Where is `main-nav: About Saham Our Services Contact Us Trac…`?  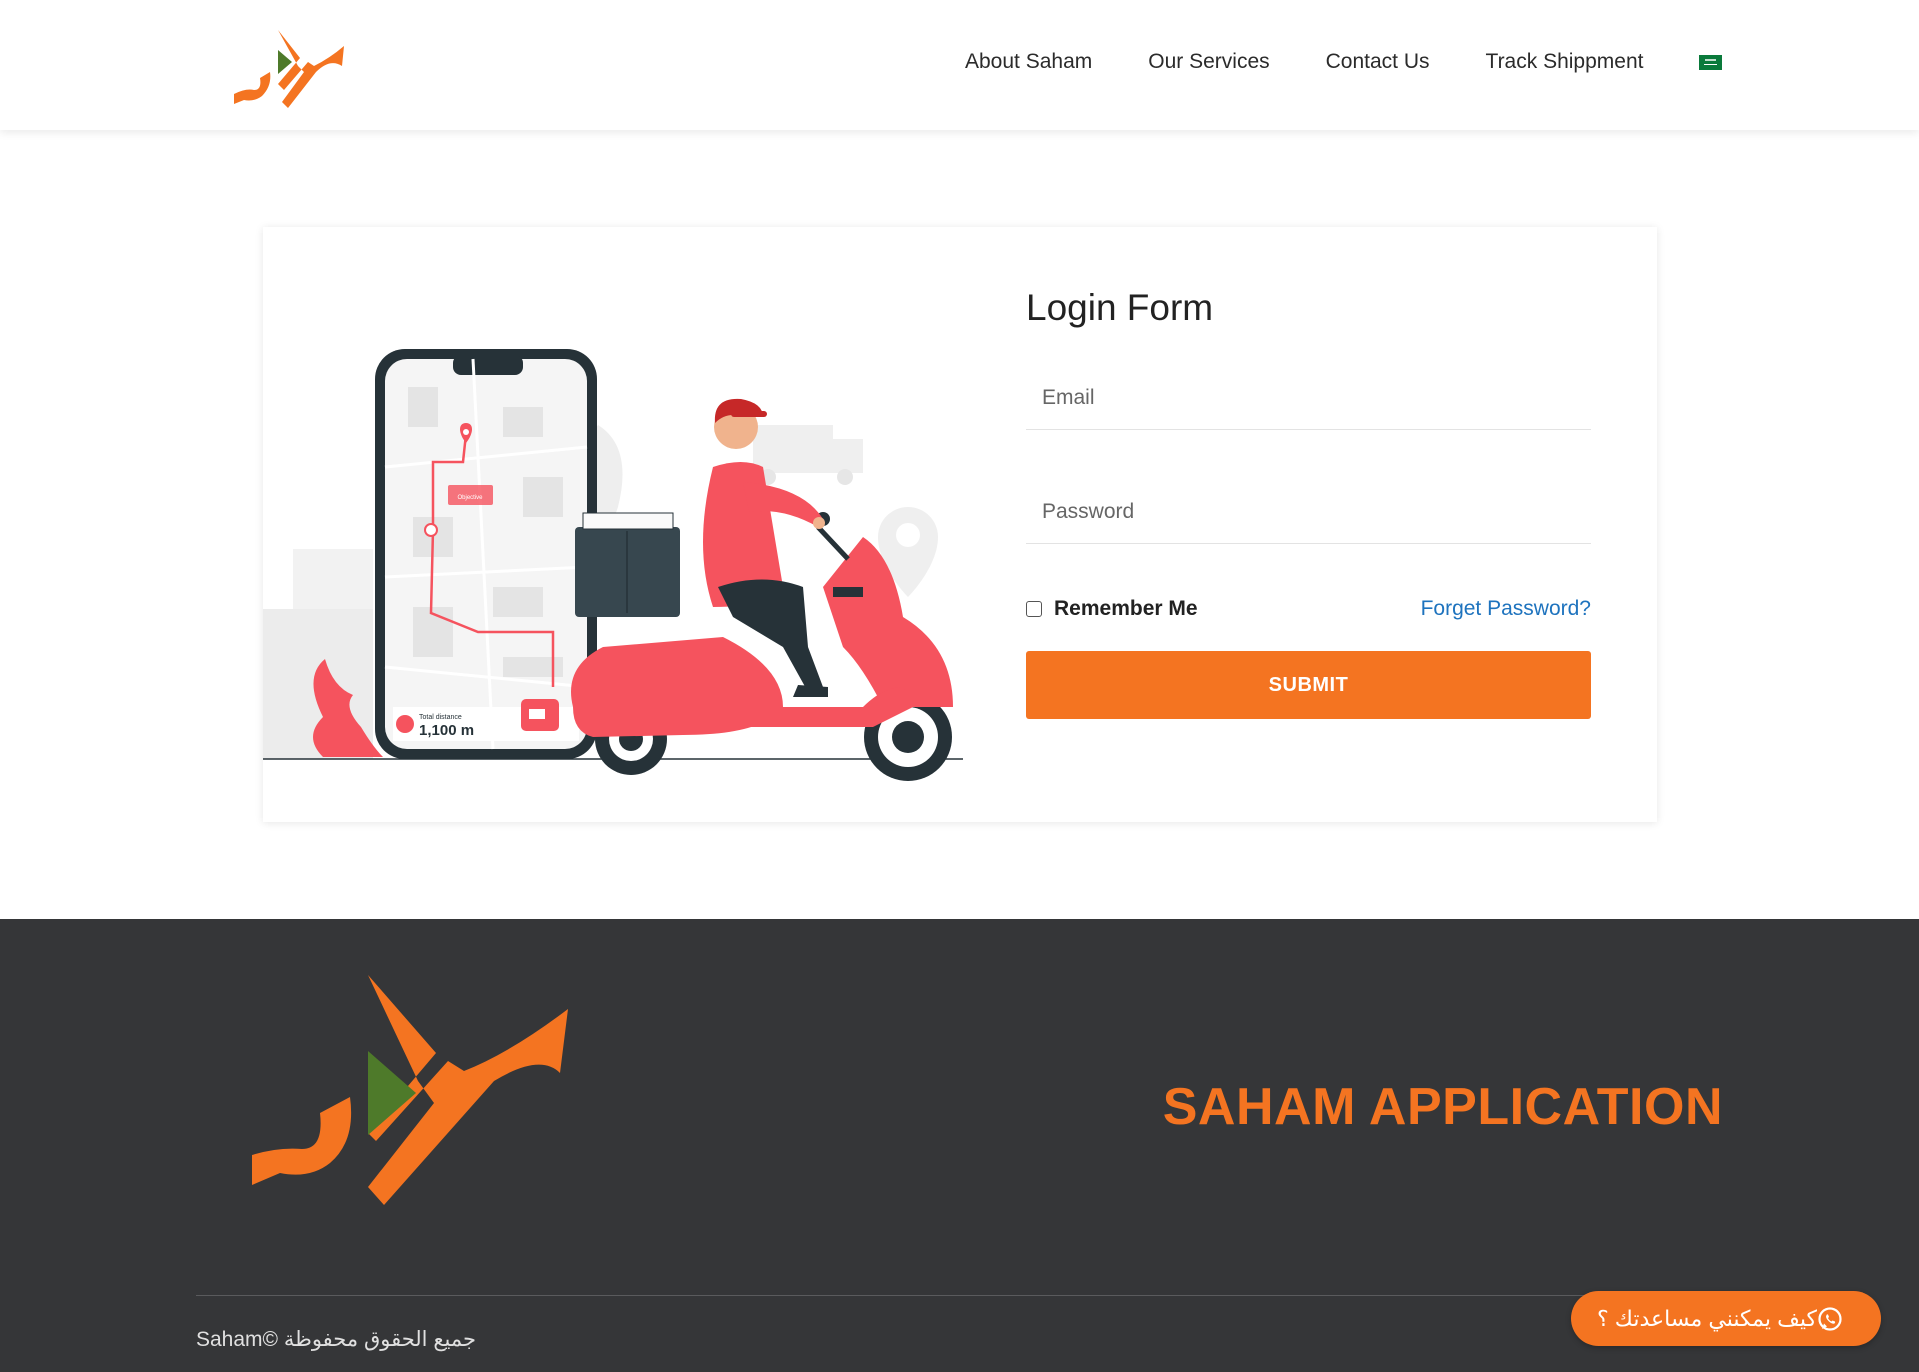
main-nav: About Saham Our Services Contact Us Trac… is located at coordinates (1344, 62).